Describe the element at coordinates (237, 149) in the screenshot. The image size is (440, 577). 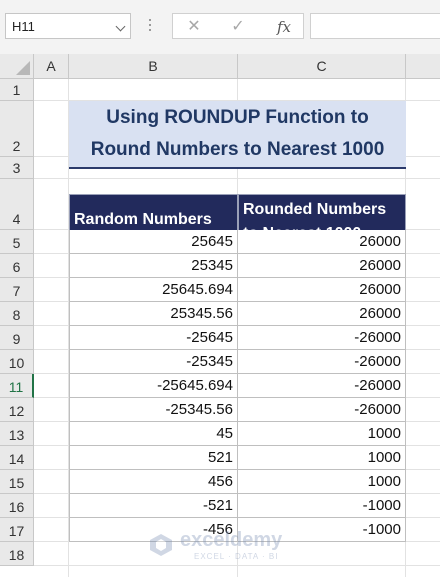
I see `title-line-2: Round Numbers to Nearest 1000` at that location.